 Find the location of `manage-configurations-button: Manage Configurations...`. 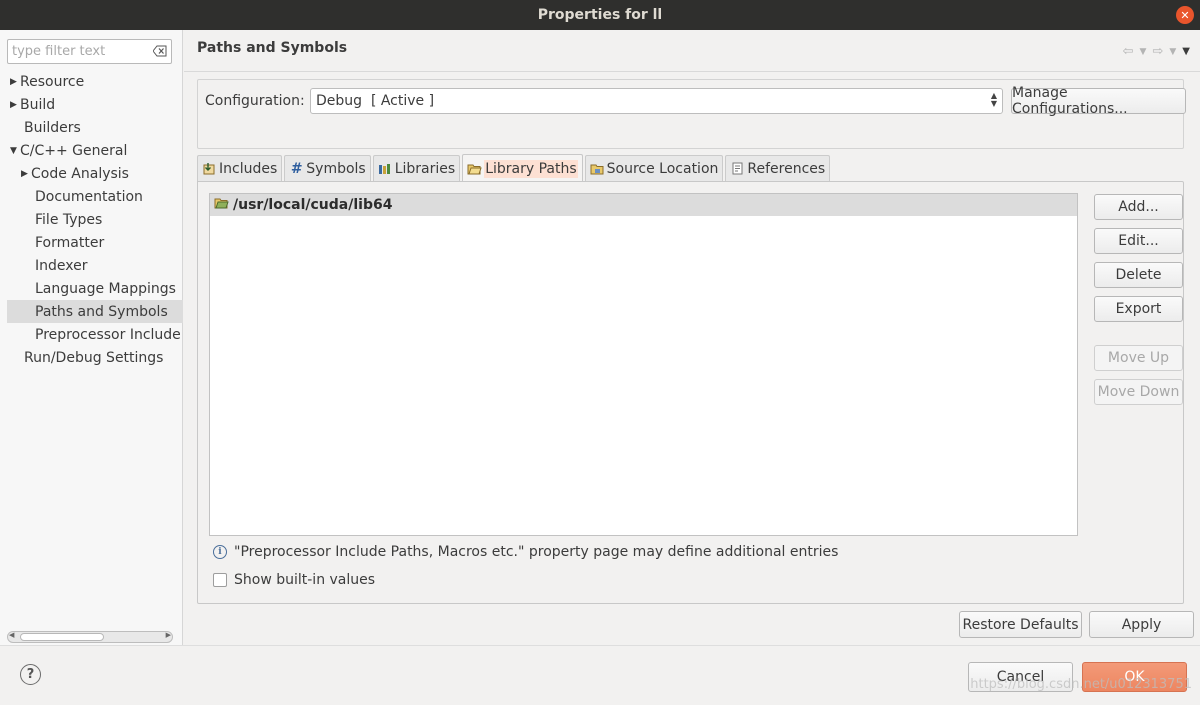

manage-configurations-button: Manage Configurations... is located at coordinates (1098, 101).